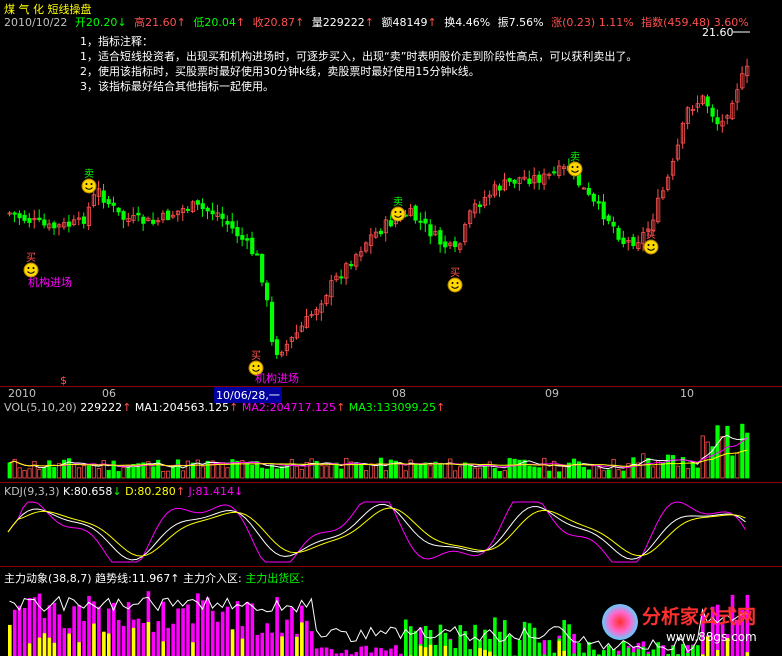  What do you see at coordinates (398, 202) in the screenshot?
I see `sell-signal-label: 卖` at bounding box center [398, 202].